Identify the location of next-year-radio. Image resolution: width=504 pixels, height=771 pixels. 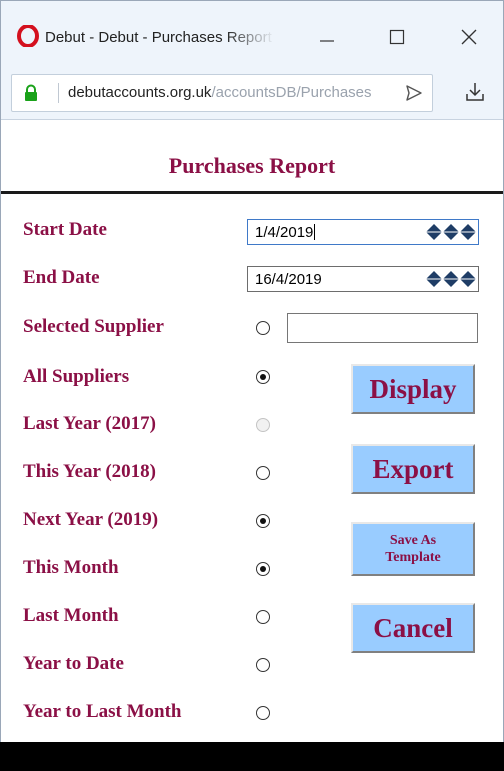
(263, 521).